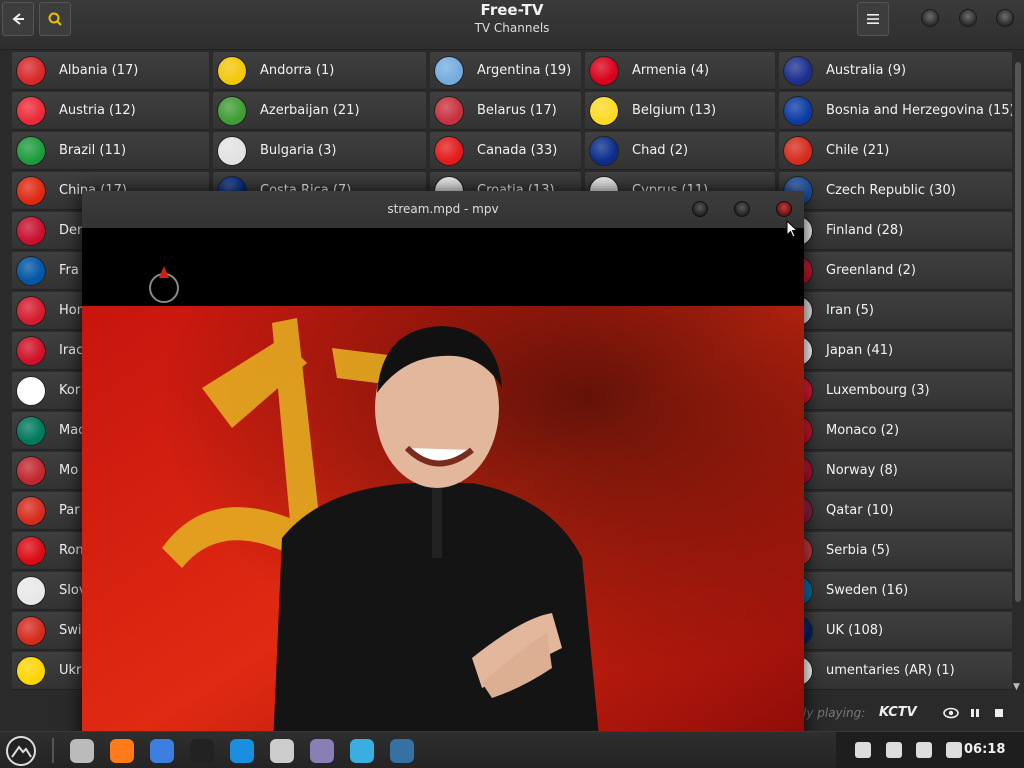 Image resolution: width=1024 pixels, height=768 pixels. I want to click on country-button: Monaco (2), so click(895, 431).